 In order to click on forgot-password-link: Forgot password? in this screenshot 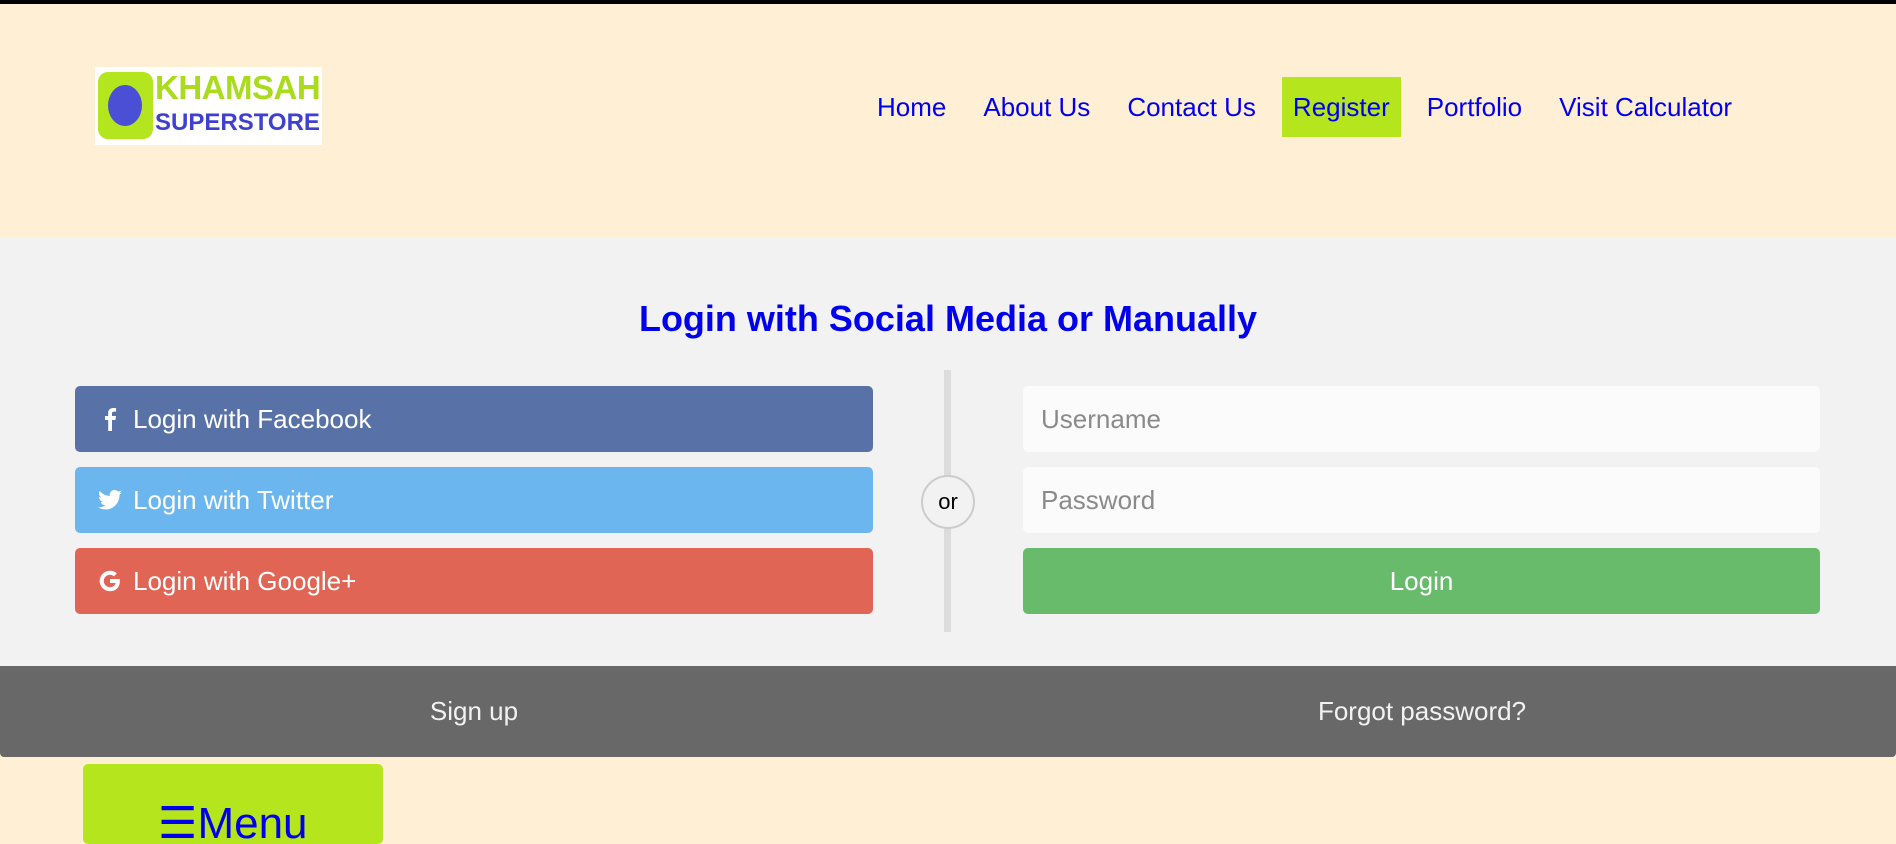, I will do `click(1422, 711)`.